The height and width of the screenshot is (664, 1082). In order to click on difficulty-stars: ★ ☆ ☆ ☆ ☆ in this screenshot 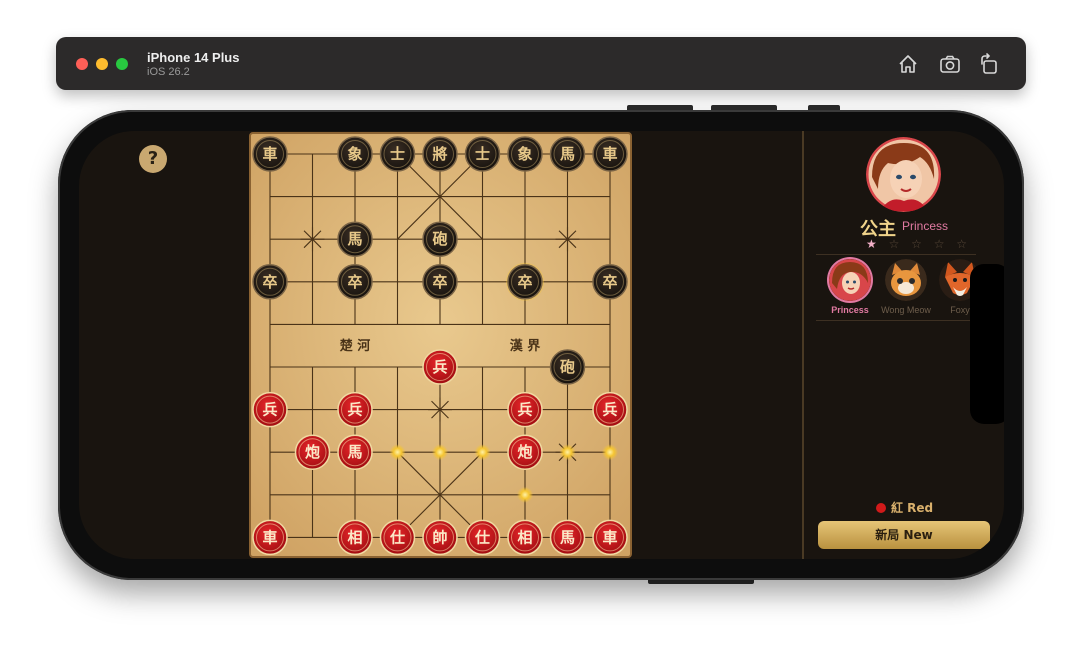, I will do `click(918, 244)`.